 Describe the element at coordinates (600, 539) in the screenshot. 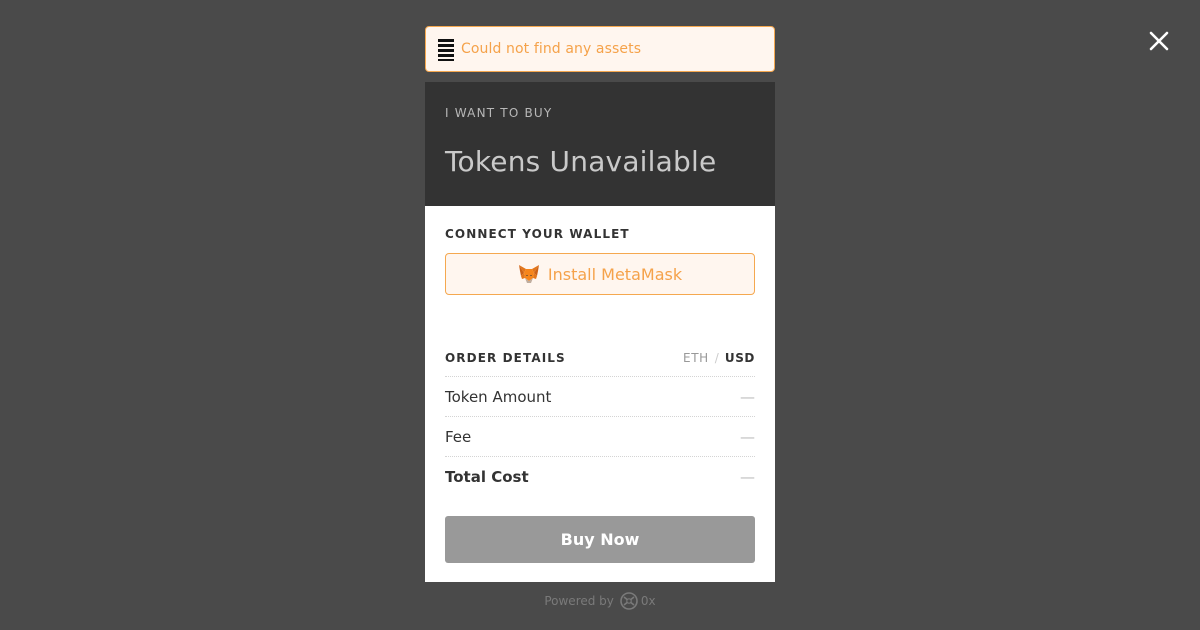

I see `buy-now-button: Buy Now` at that location.